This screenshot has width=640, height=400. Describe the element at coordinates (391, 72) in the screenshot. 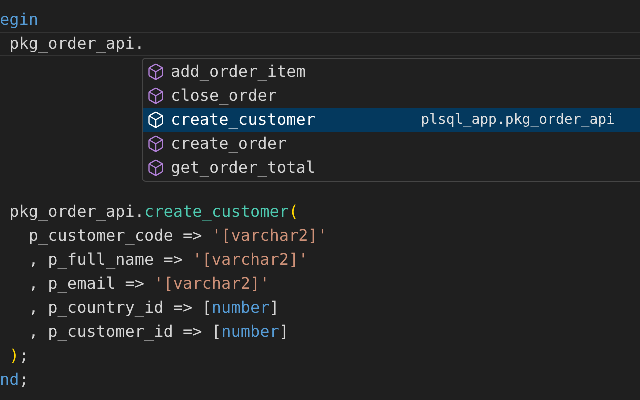

I see `suggestion-item: add_order_item` at that location.